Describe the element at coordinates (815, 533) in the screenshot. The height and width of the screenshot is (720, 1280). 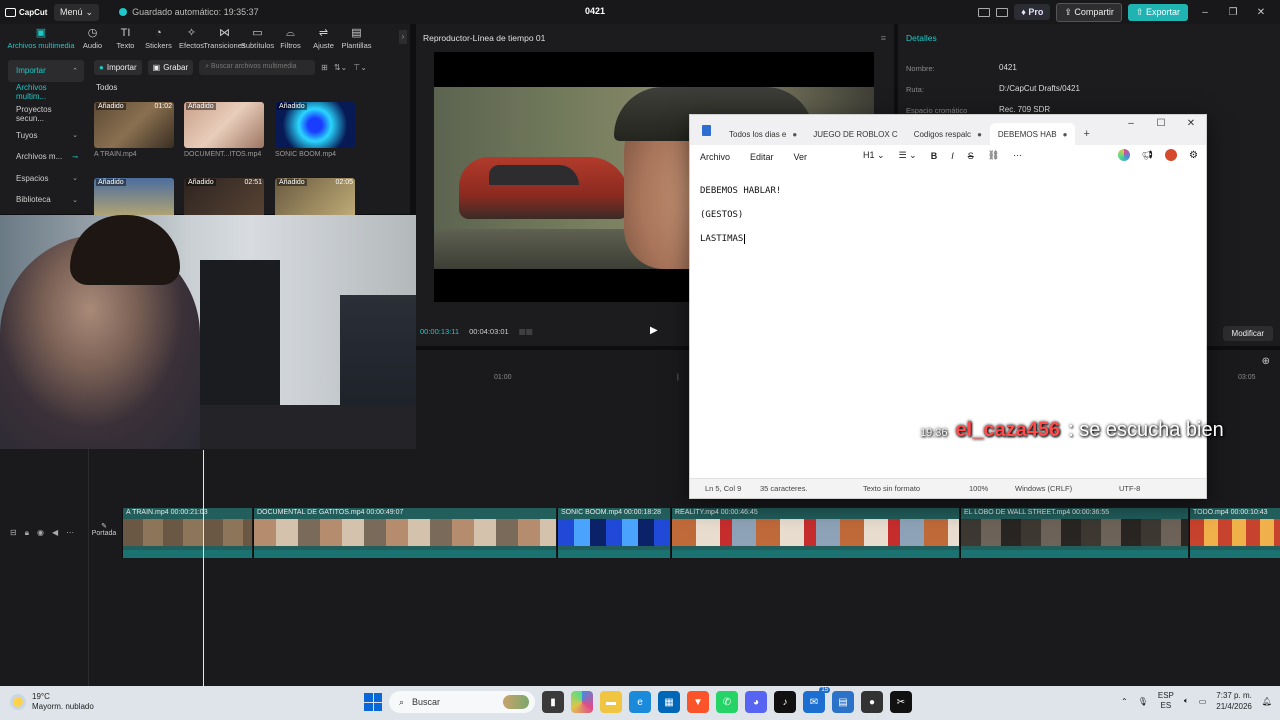
I see `timeline-clip: REALITY.mp4 00:00:46:45` at that location.